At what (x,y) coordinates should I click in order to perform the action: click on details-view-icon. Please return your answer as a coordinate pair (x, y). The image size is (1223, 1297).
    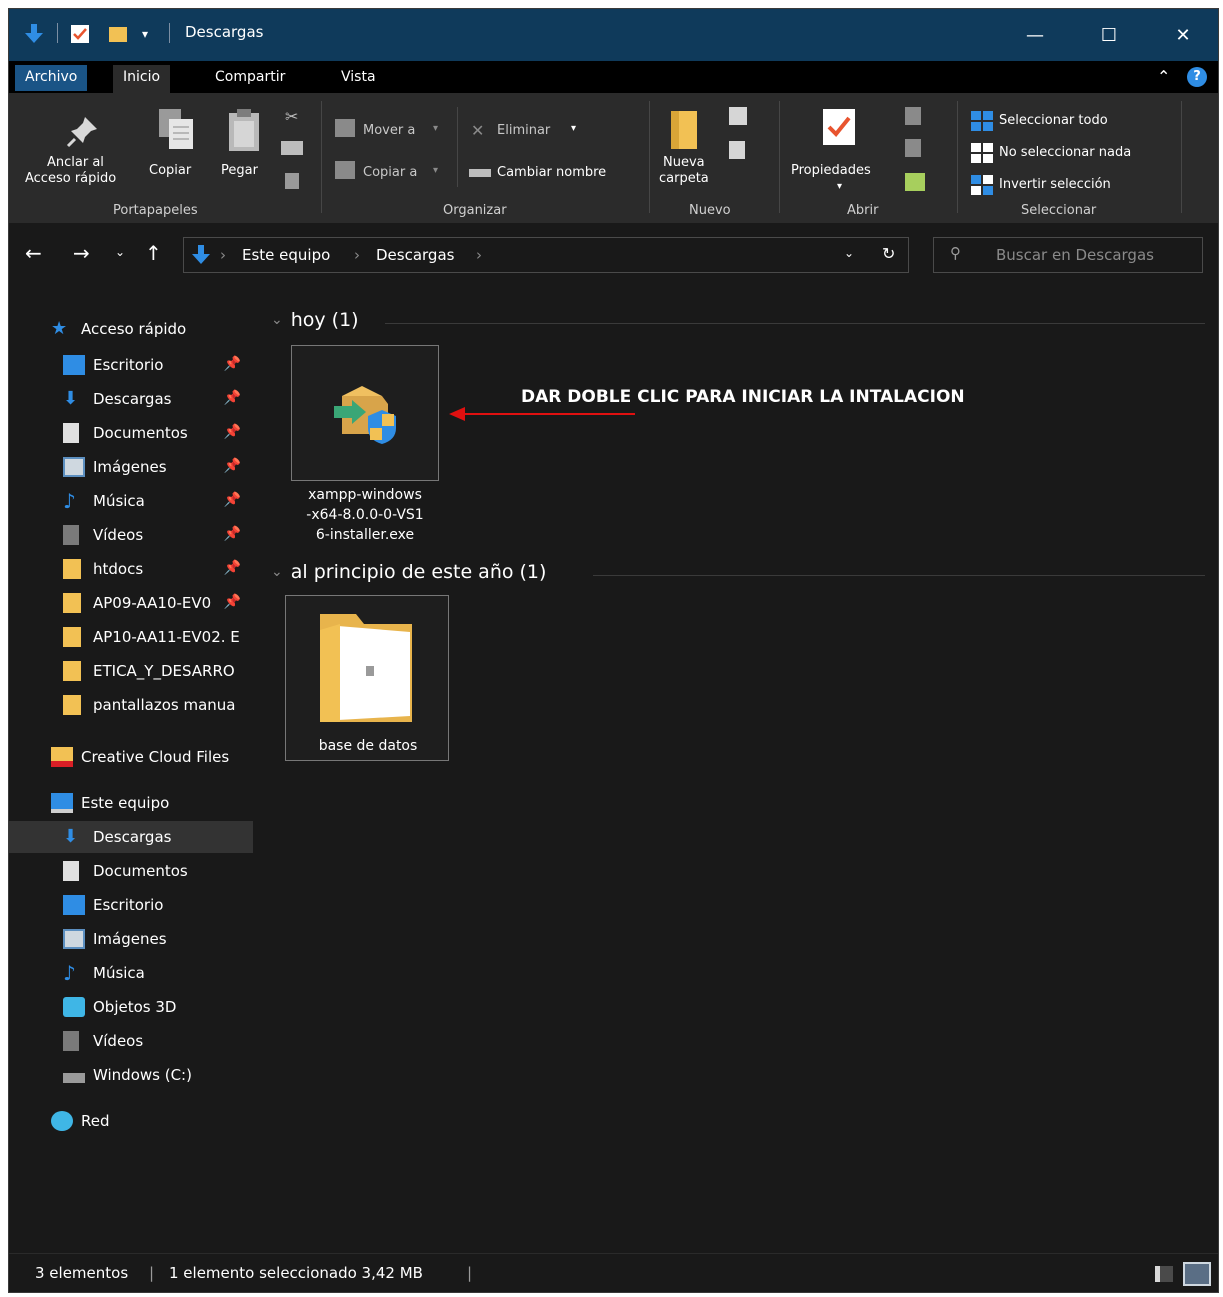
    Looking at the image, I should click on (1164, 1274).